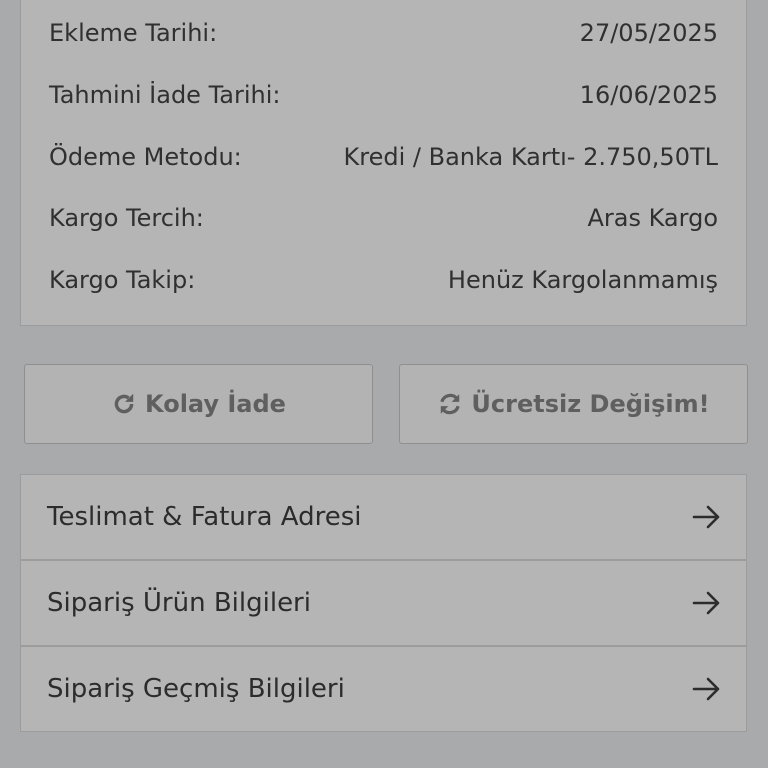 Image resolution: width=768 pixels, height=768 pixels. I want to click on info-value: 27/05/2025, so click(648, 33).